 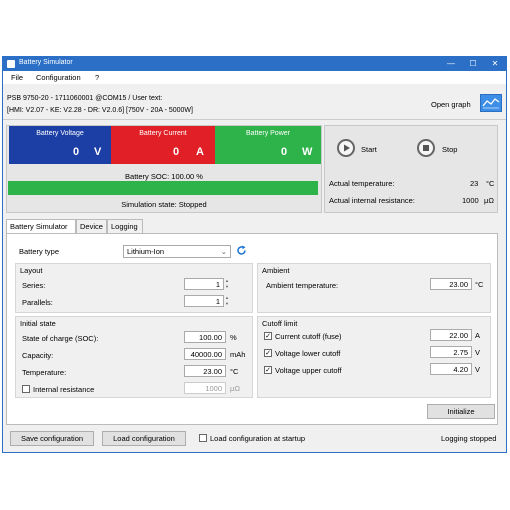 What do you see at coordinates (34, 285) in the screenshot?
I see `series-label: Series:` at bounding box center [34, 285].